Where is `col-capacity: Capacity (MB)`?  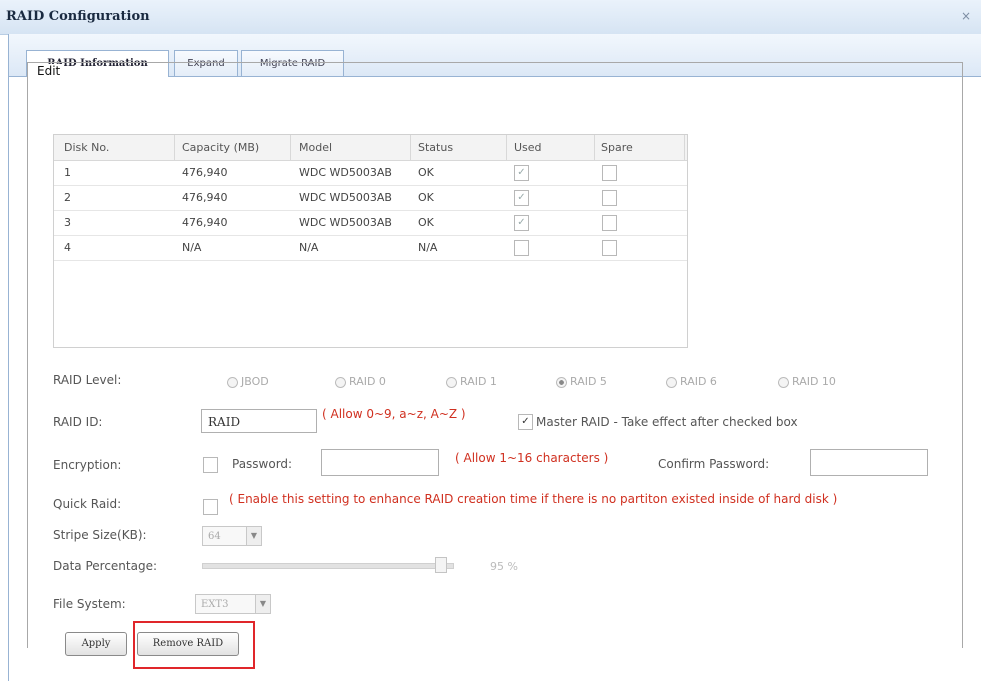
col-capacity: Capacity (MB) is located at coordinates (220, 147).